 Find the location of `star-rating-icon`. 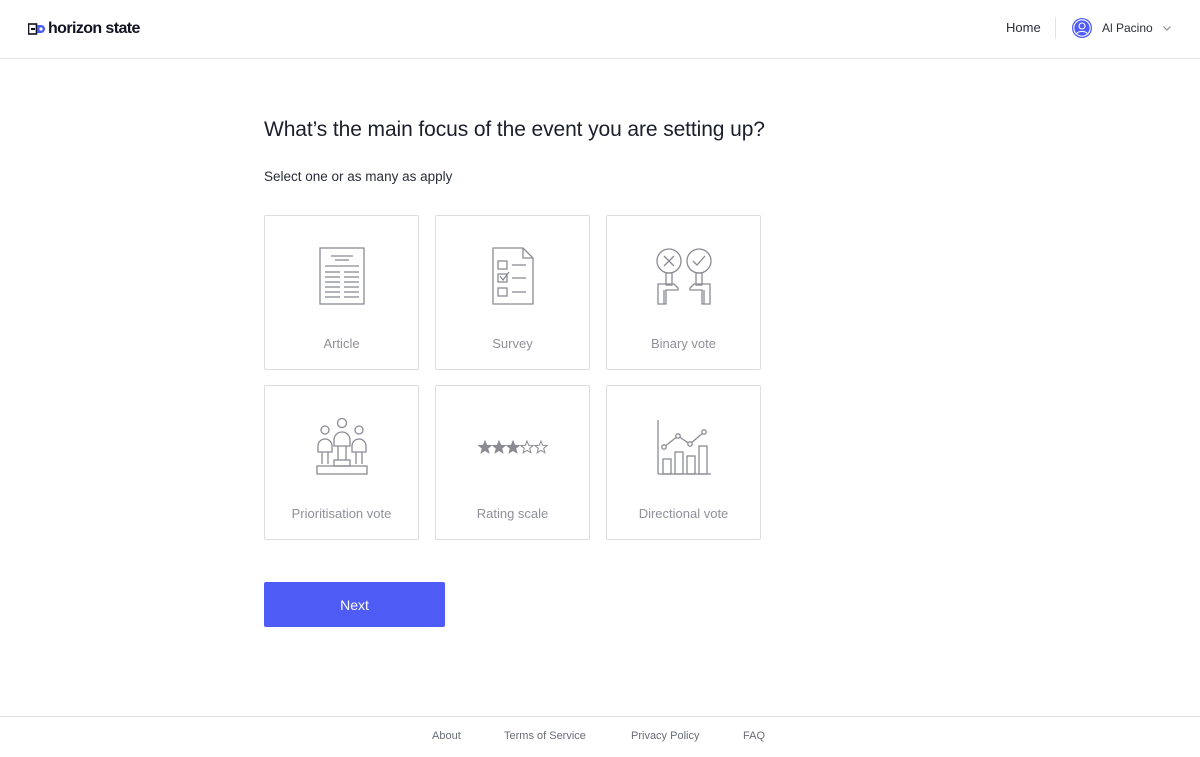

star-rating-icon is located at coordinates (512, 446).